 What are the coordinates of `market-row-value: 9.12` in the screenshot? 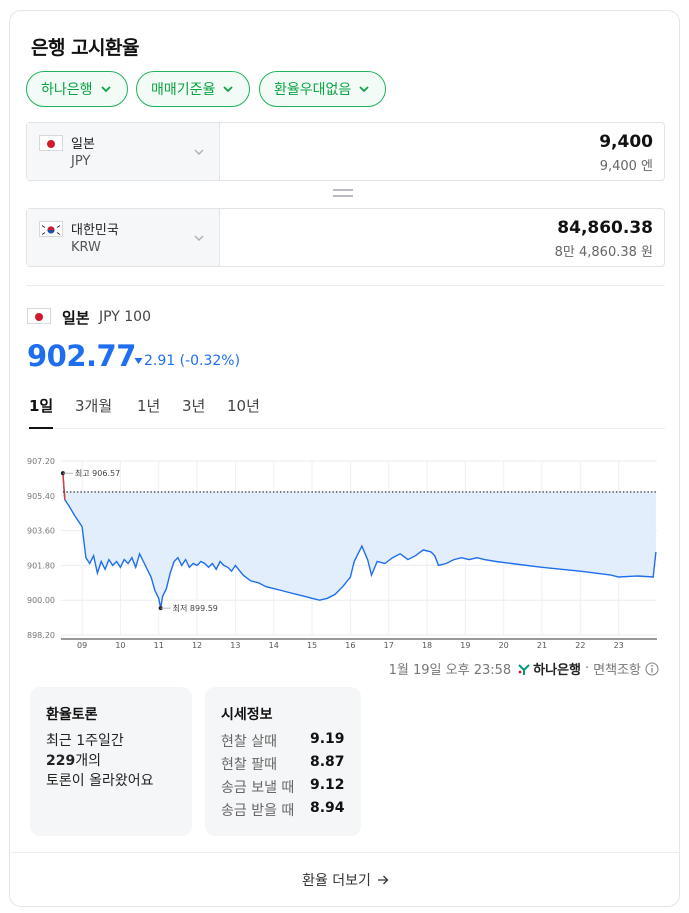 It's located at (327, 785).